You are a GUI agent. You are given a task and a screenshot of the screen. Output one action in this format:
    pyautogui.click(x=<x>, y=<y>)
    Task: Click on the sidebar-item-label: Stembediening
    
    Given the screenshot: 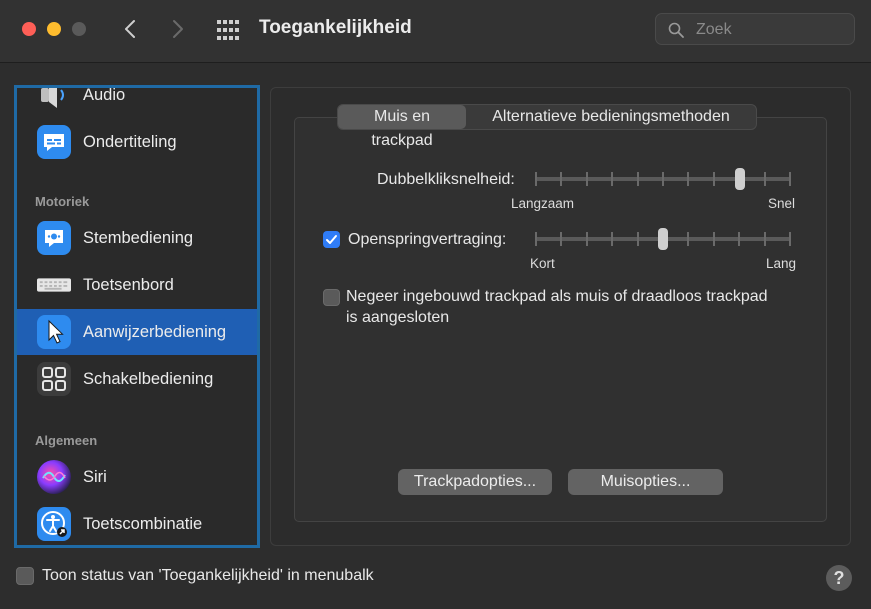 What is the action you would take?
    pyautogui.click(x=138, y=237)
    